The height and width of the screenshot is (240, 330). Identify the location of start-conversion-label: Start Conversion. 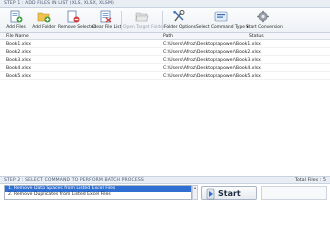
(264, 27).